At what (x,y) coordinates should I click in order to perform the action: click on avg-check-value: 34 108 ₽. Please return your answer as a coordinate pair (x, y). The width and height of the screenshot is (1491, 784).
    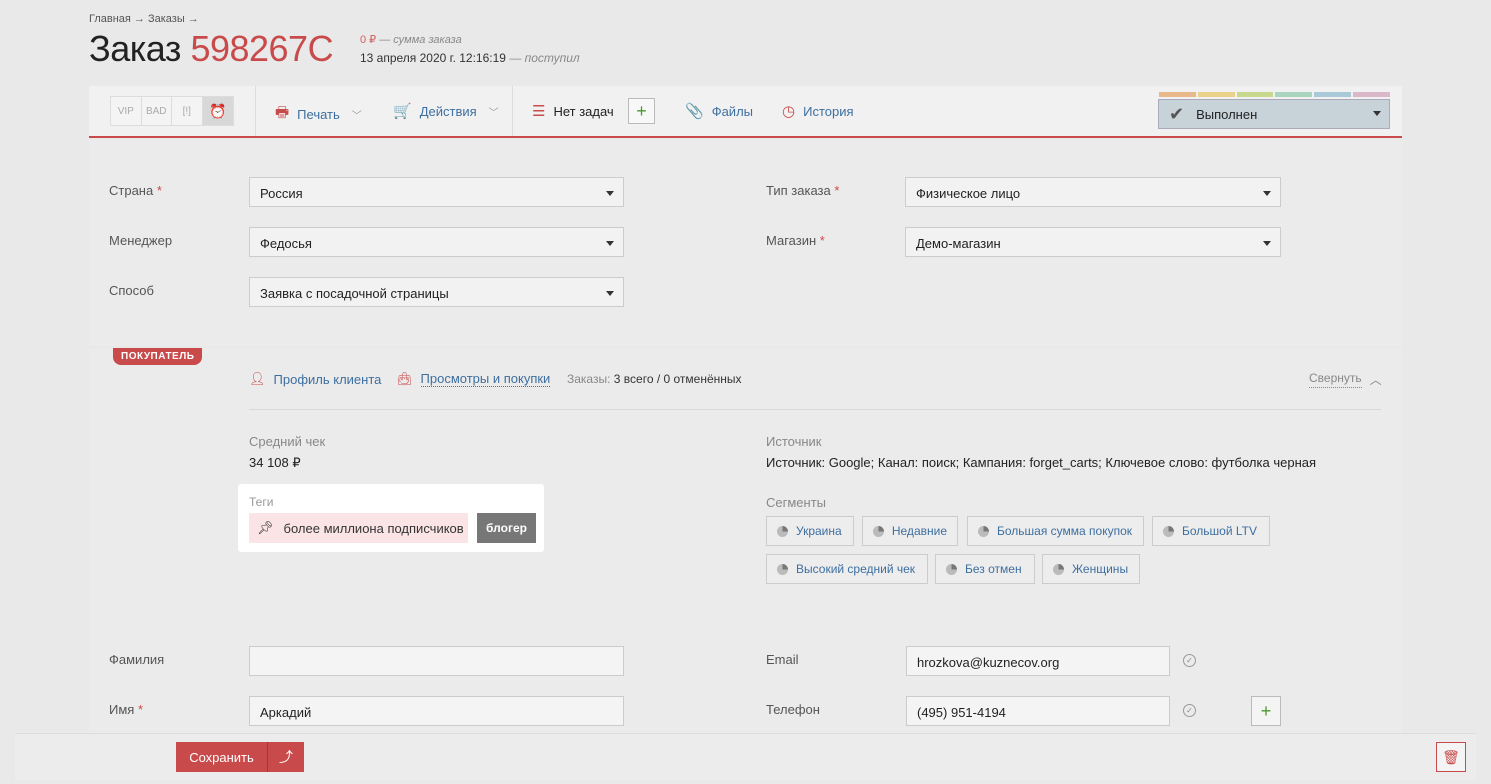
    Looking at the image, I should click on (275, 462).